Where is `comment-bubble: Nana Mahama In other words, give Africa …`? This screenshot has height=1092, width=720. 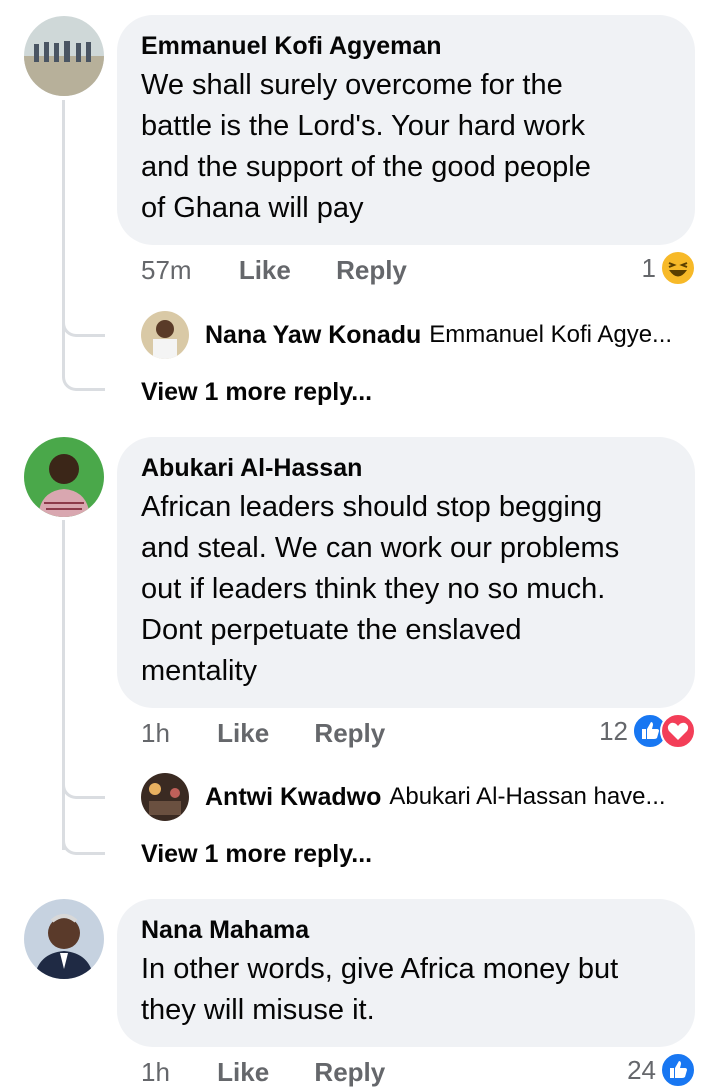 comment-bubble: Nana Mahama In other words, give Africa … is located at coordinates (406, 973).